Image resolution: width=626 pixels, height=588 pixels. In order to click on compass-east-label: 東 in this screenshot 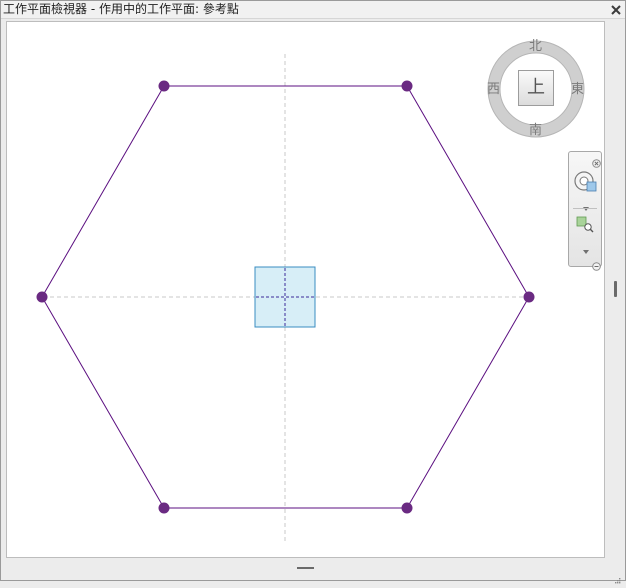, I will do `click(577, 90)`.